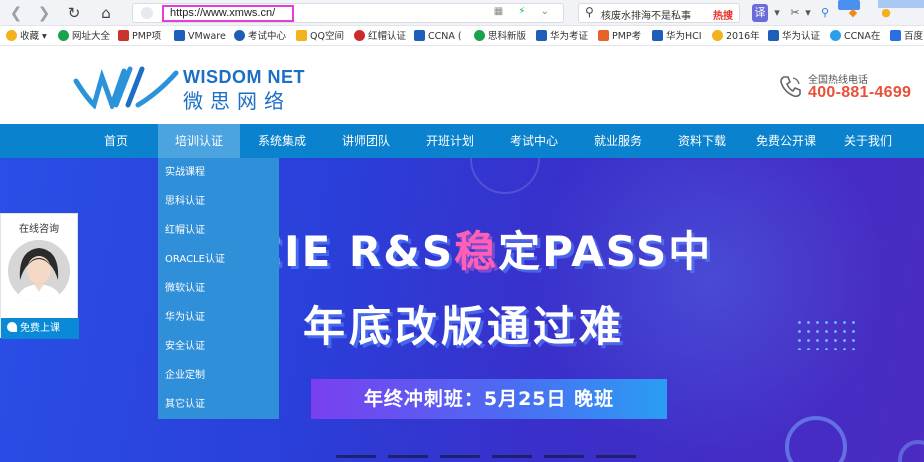  I want to click on bookmark-item: 收藏 ▾, so click(26, 36).